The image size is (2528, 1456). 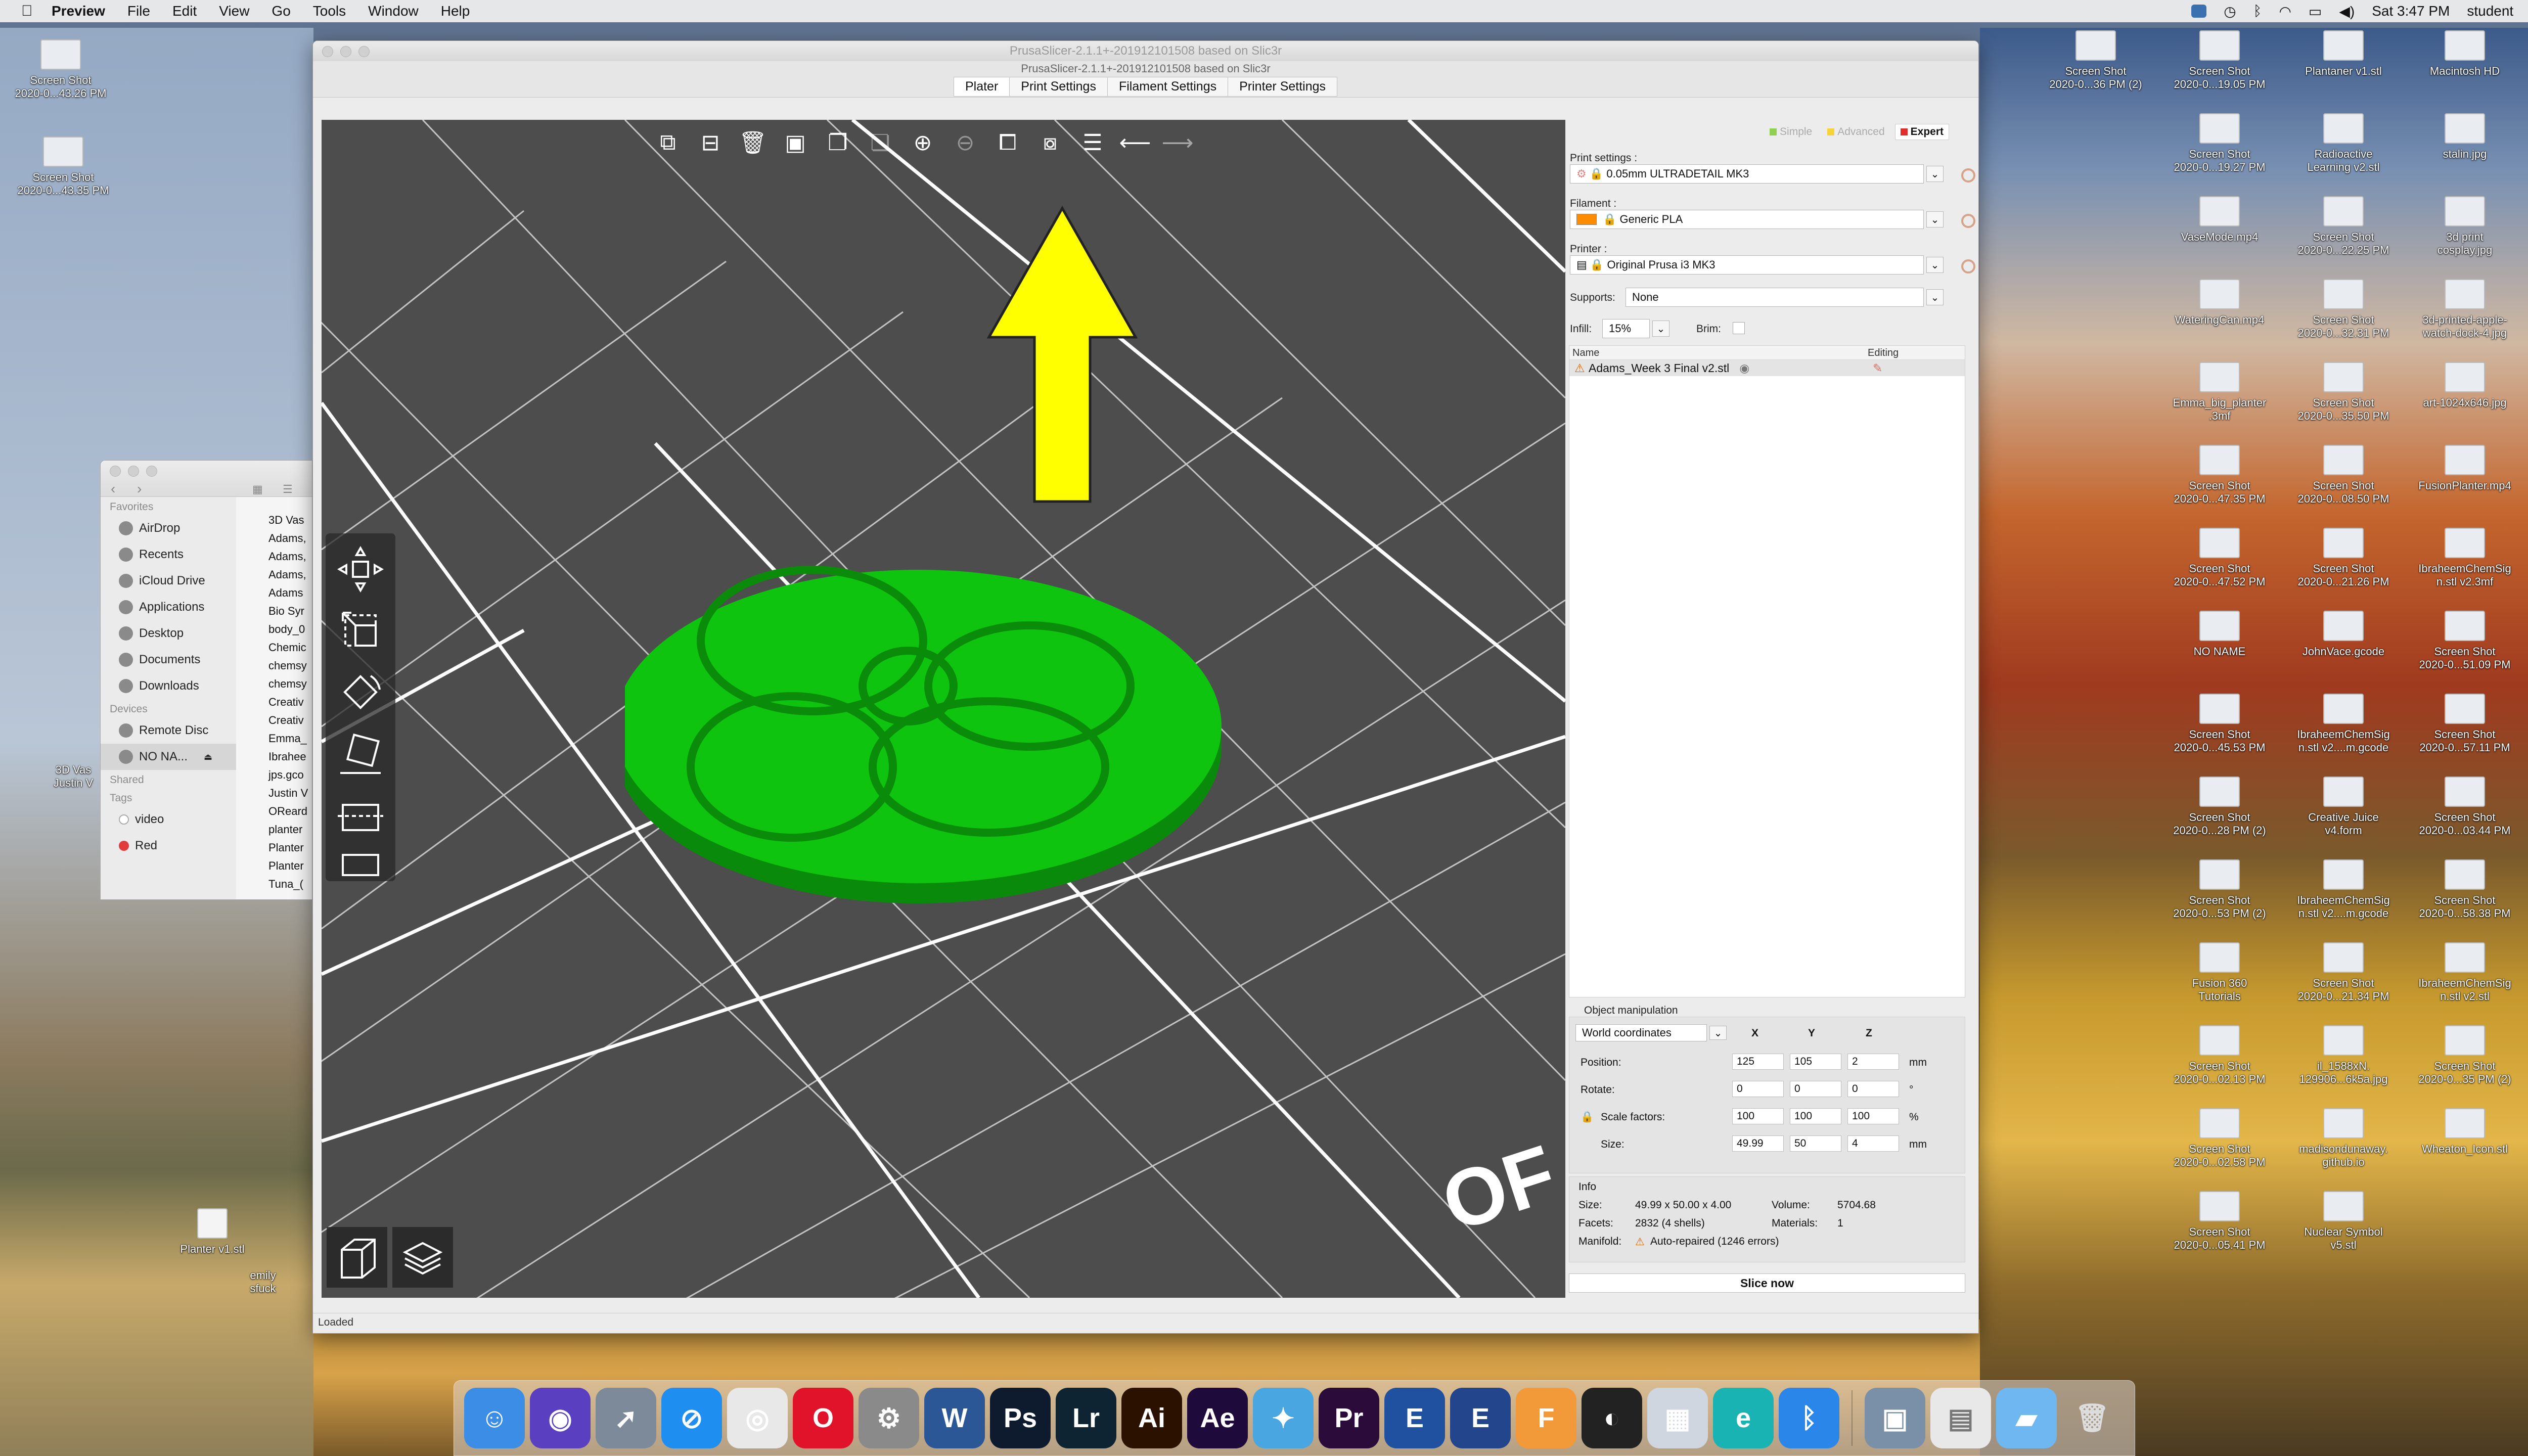 What do you see at coordinates (796, 142) in the screenshot?
I see `arrange-icon: ▣` at bounding box center [796, 142].